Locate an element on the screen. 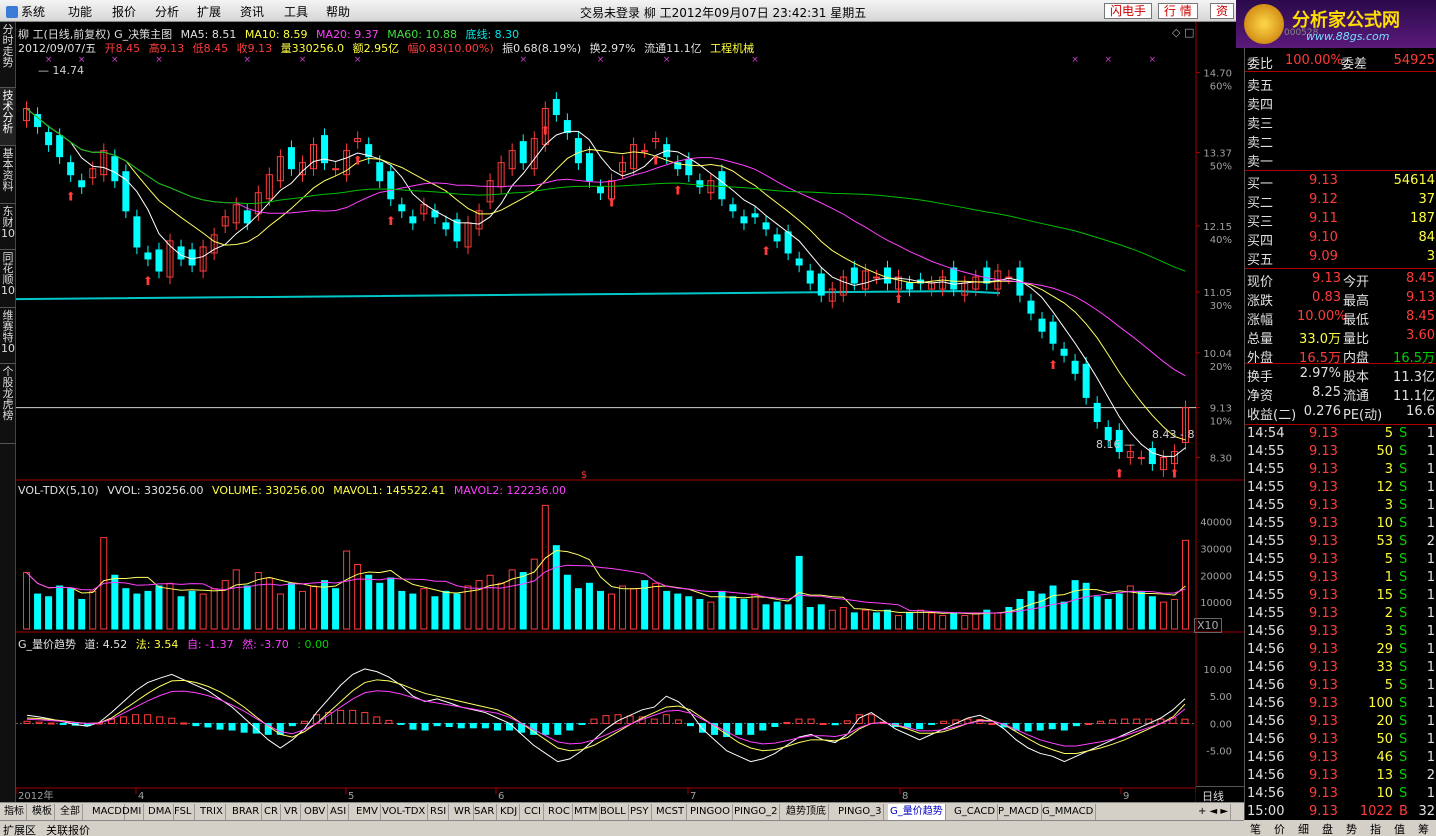 This screenshot has height=836, width=1436. period-selector: 日线 is located at coordinates (1220, 794).